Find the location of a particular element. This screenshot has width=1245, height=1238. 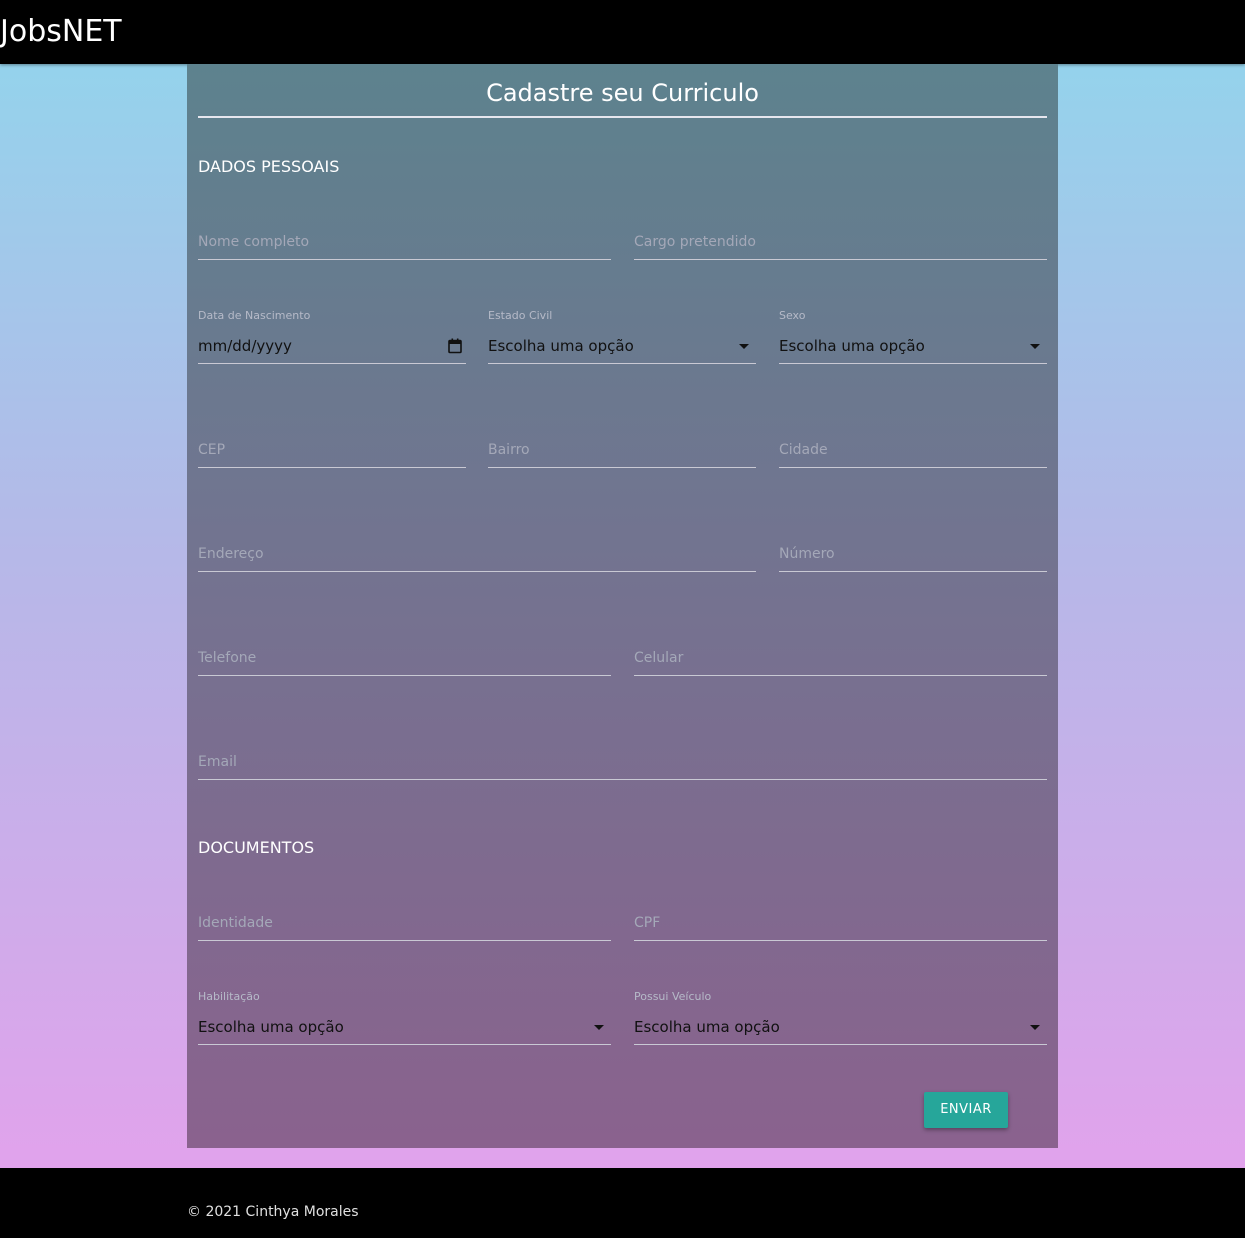

section-heading-personal: DADOS PESSOAIS is located at coordinates (269, 166).